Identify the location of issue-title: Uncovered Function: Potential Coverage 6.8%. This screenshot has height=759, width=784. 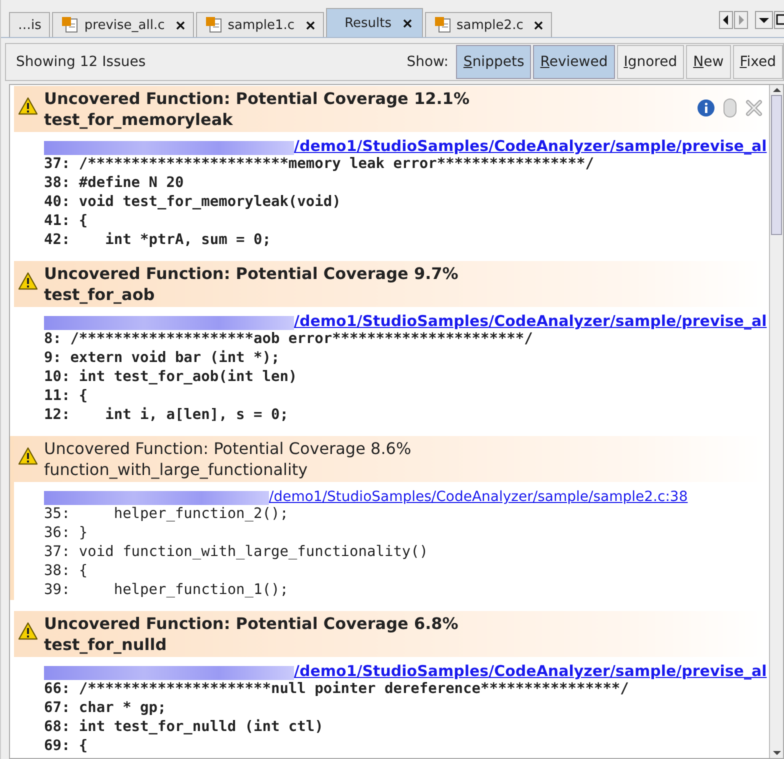
(252, 623).